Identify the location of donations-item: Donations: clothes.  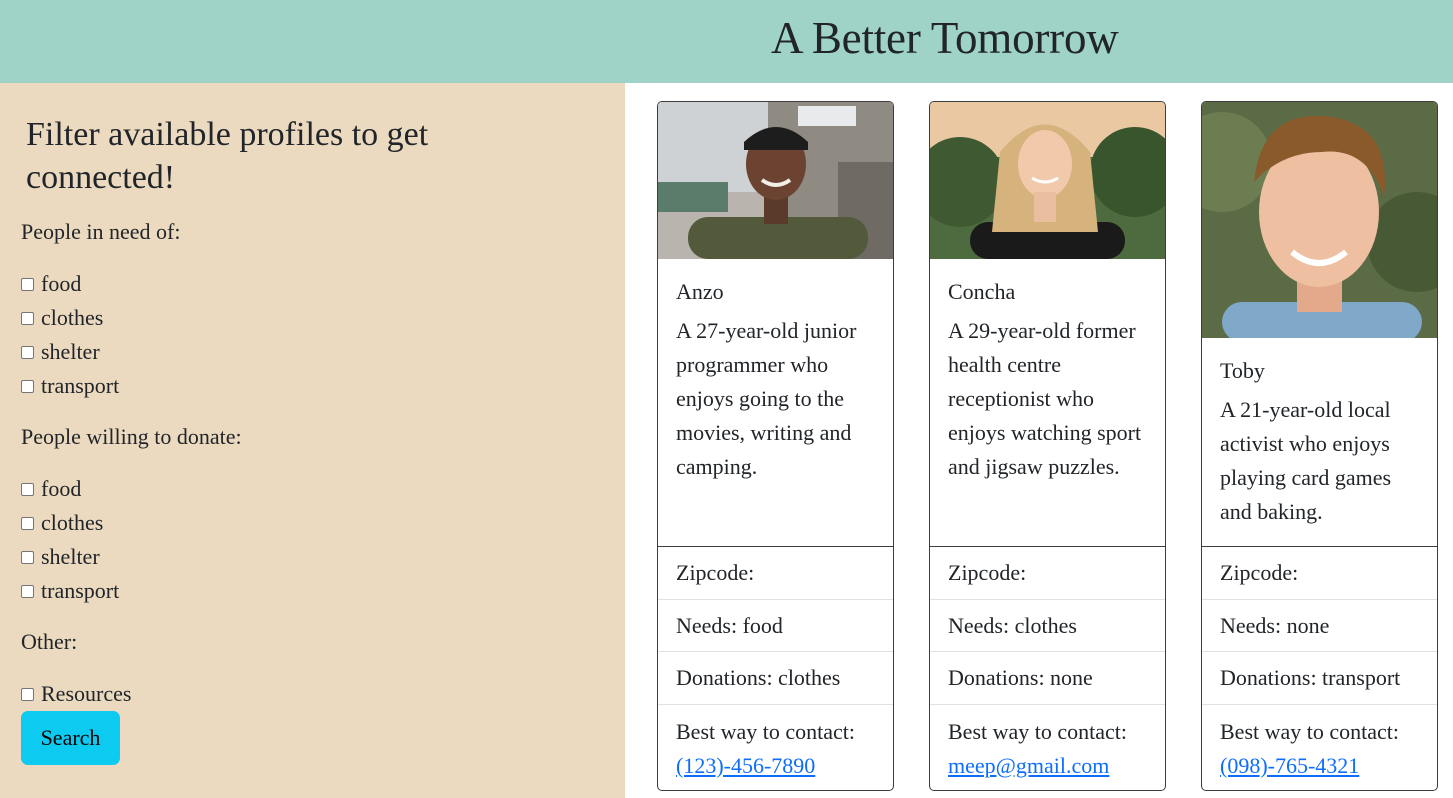
(775, 678).